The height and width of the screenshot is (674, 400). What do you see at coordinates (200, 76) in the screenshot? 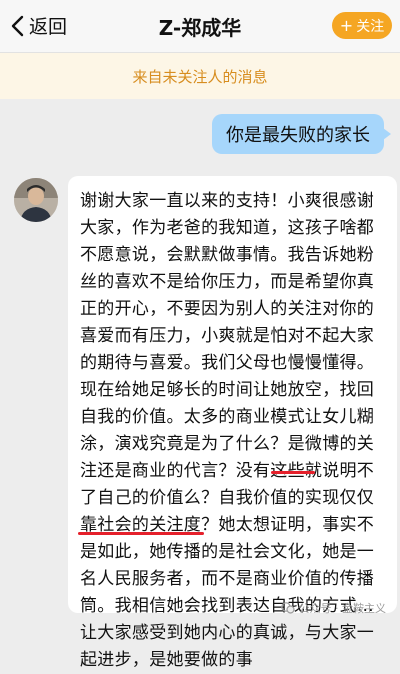
I see `stranger-message-notice: 来自未关注人的消息` at bounding box center [200, 76].